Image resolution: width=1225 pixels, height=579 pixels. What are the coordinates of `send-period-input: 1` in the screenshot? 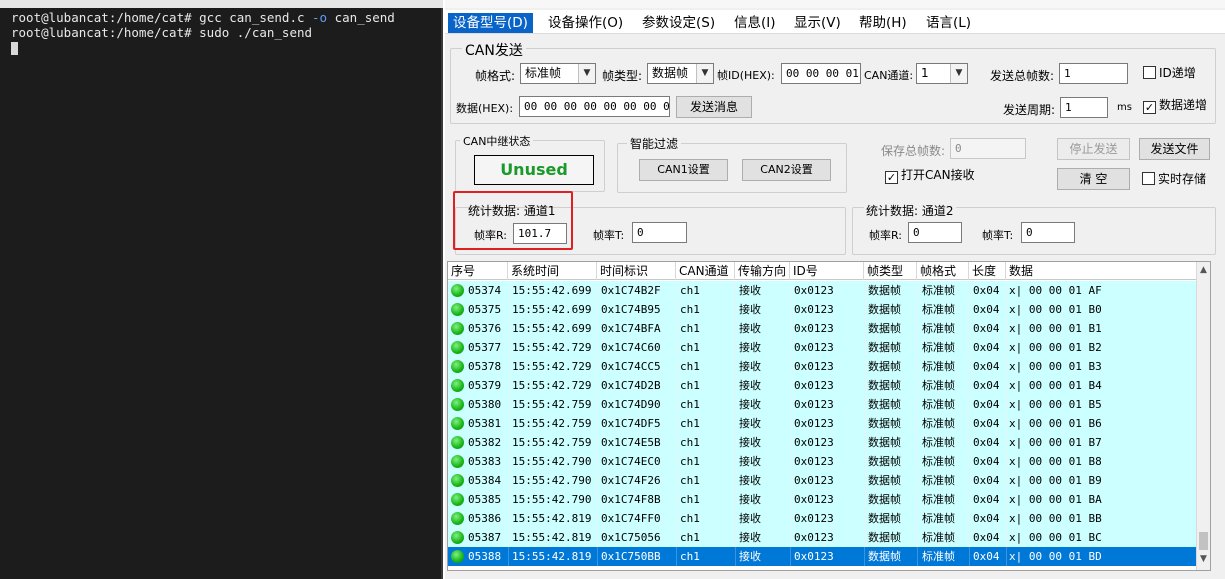 It's located at (1084, 107).